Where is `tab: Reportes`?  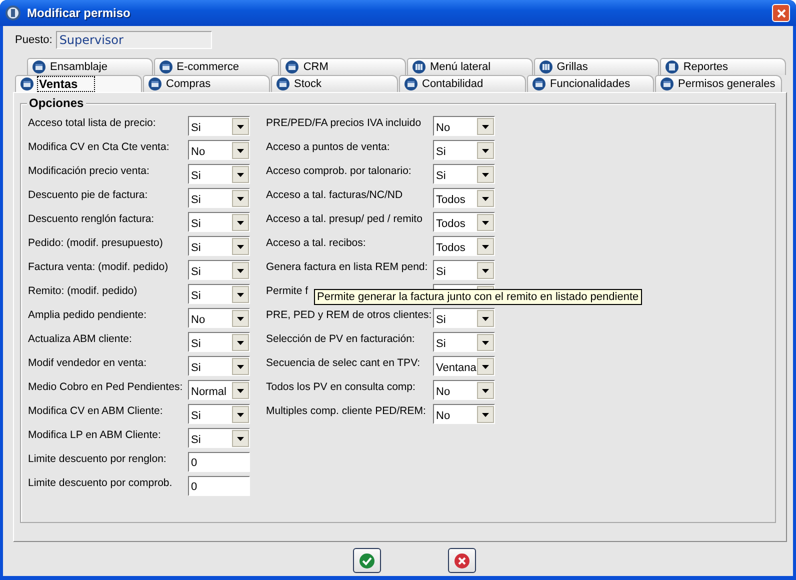 tab: Reportes is located at coordinates (723, 66).